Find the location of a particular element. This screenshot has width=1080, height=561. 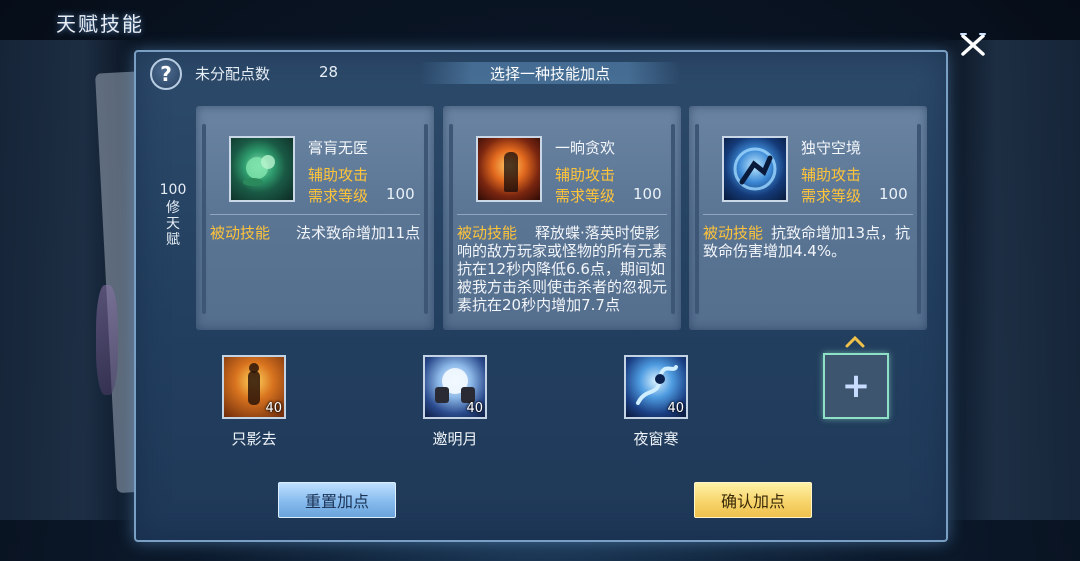

side-level-value: 100 is located at coordinates (173, 190).